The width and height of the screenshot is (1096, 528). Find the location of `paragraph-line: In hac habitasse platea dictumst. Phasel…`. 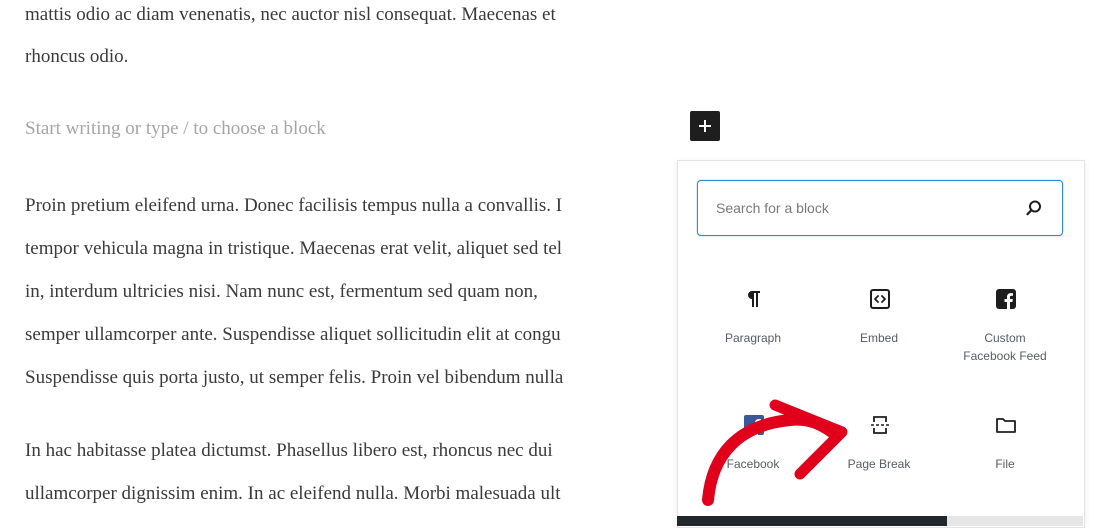

paragraph-line: In hac habitasse platea dictumst. Phasel… is located at coordinates (289, 450).